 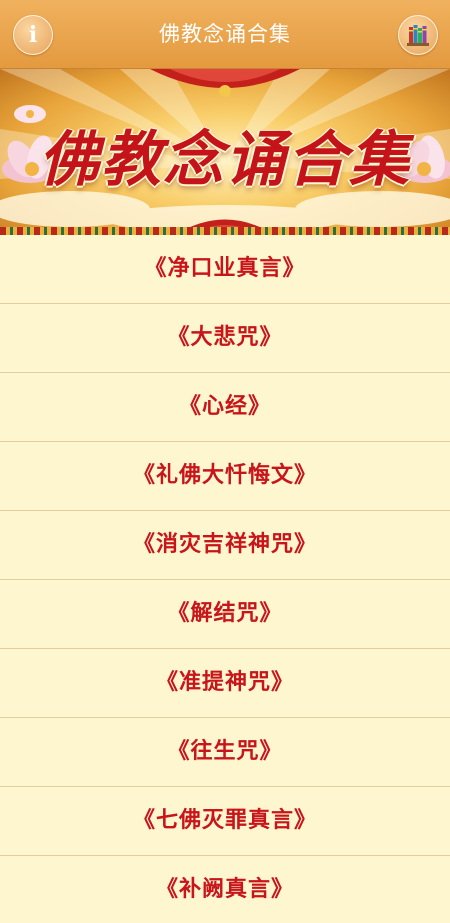 I want to click on page-title: 佛教念诵合集, so click(x=225, y=34).